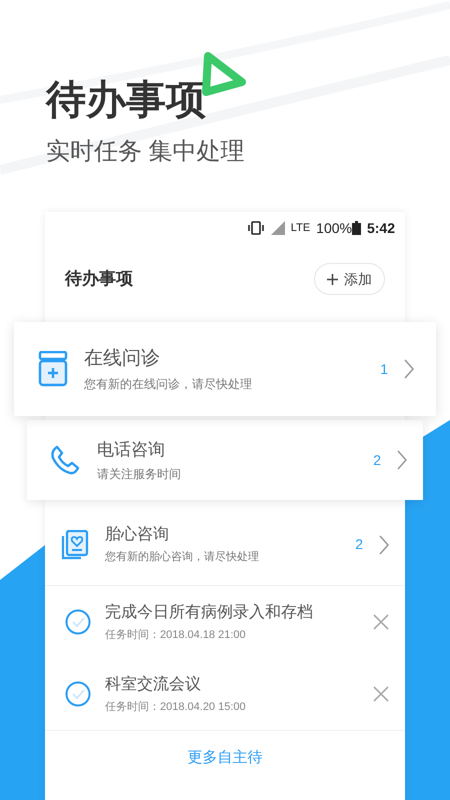 The image size is (450, 800). Describe the element at coordinates (176, 635) in the screenshot. I see `task-time: 任务时间：2018.04.18 21:00` at that location.